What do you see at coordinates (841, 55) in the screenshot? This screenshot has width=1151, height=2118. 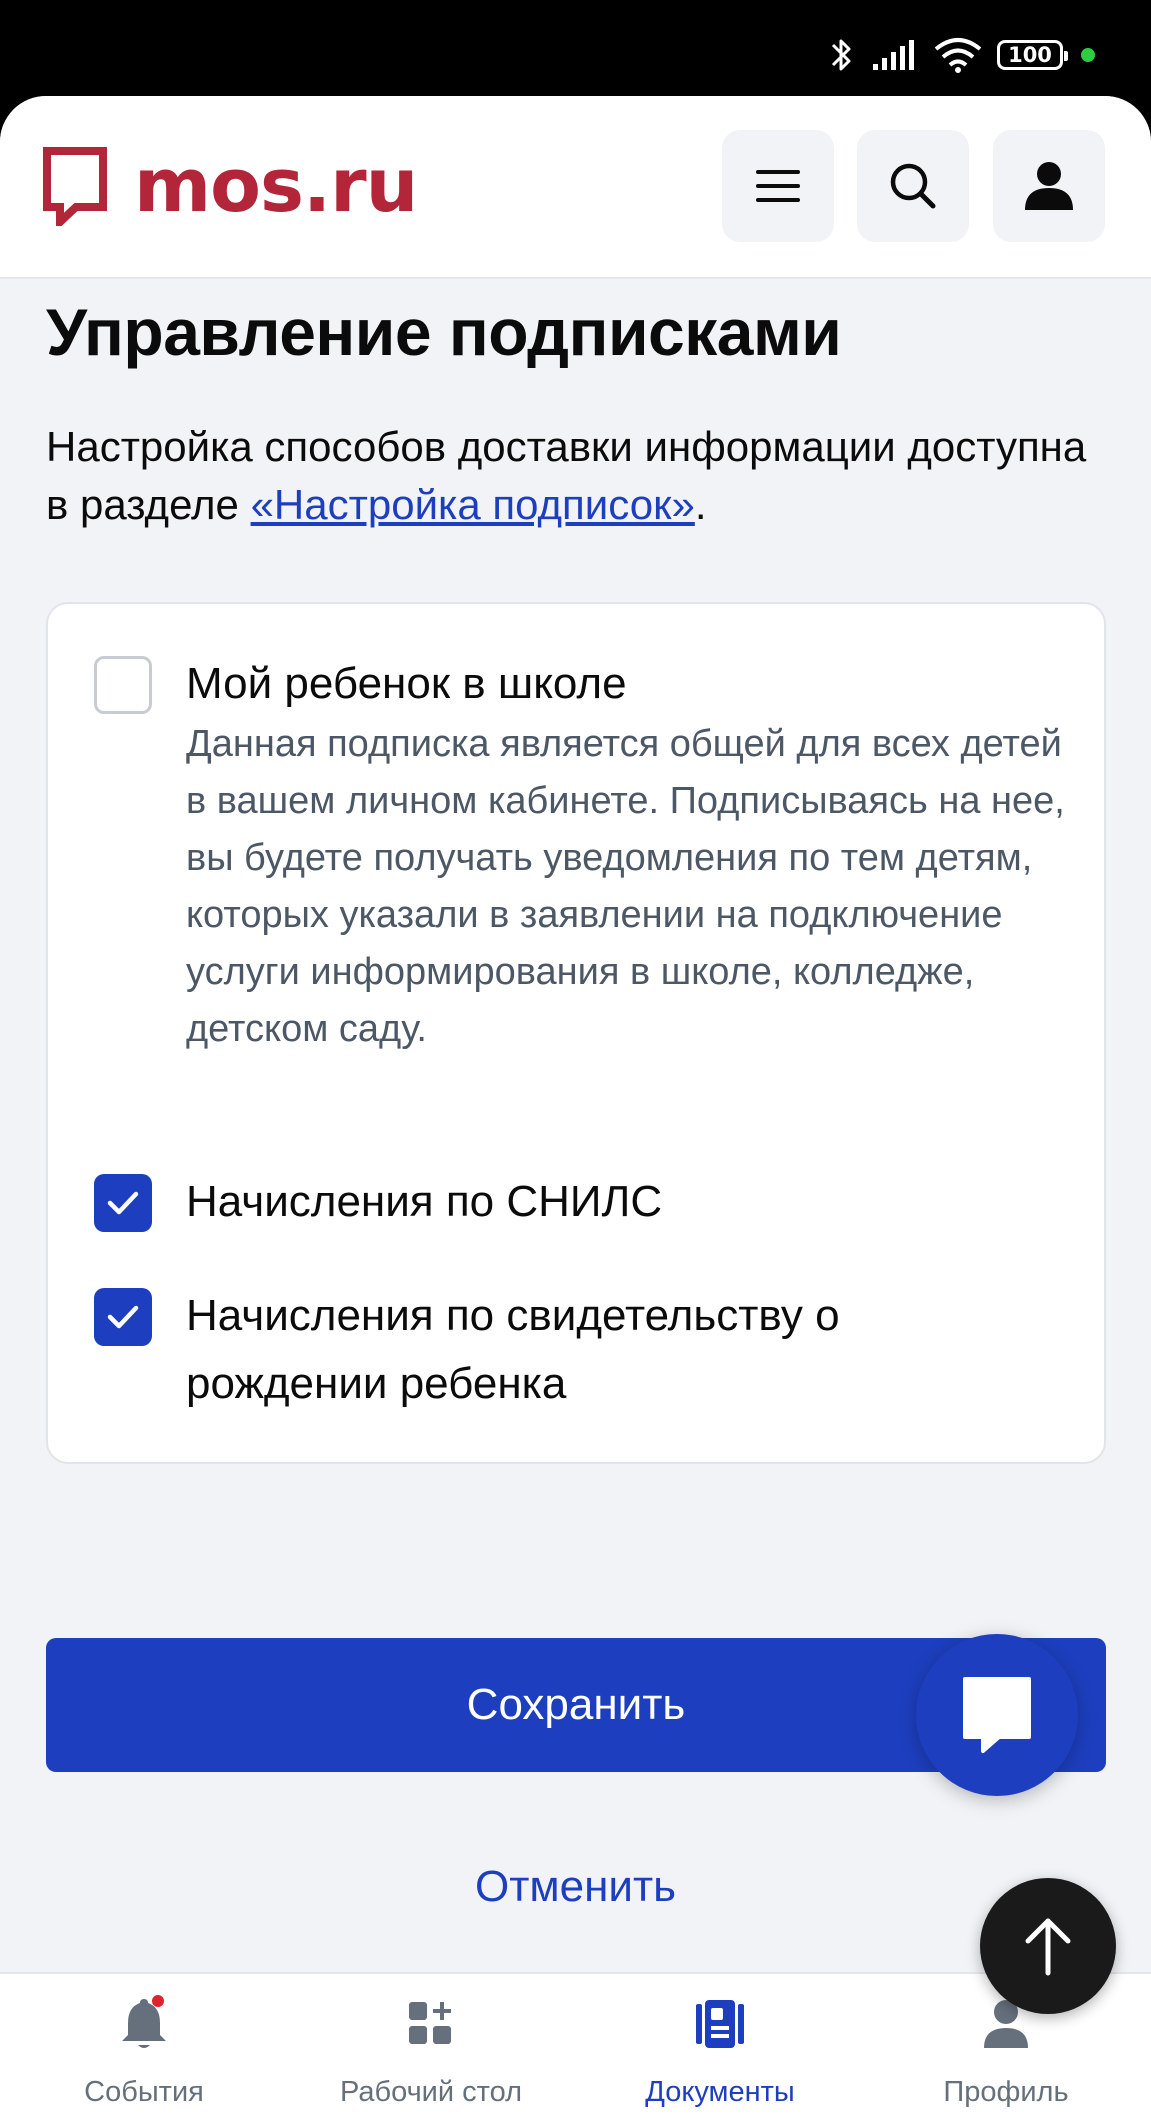 I see `bluetooth-icon` at bounding box center [841, 55].